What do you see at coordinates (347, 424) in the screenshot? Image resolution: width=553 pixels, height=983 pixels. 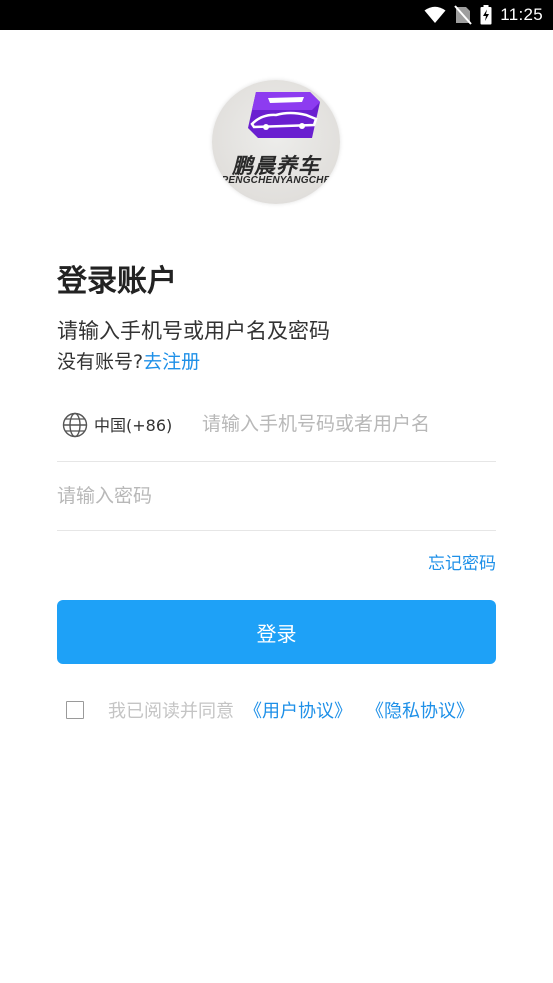 I see `phone-input` at bounding box center [347, 424].